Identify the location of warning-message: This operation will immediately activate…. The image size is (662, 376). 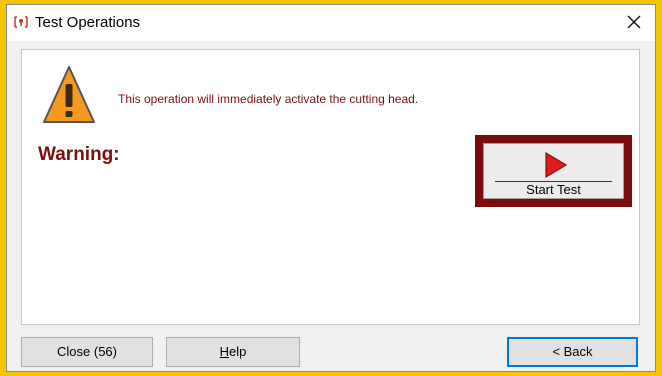
(268, 99).